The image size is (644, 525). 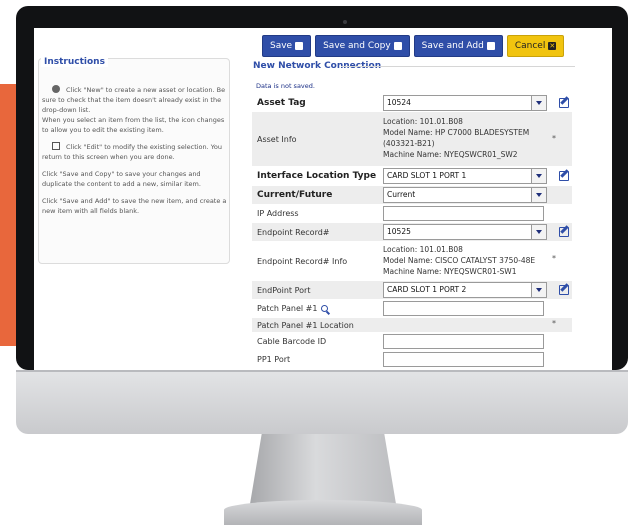 I want to click on new-icon, so click(x=56, y=89).